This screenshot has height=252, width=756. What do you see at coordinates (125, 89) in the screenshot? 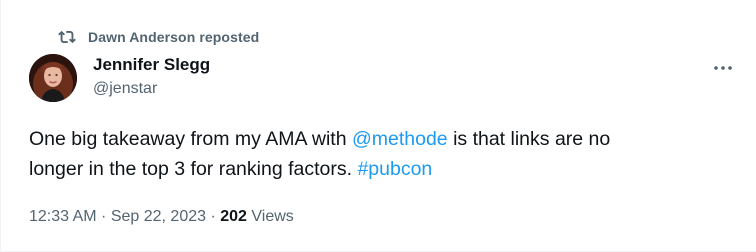
I see `author-handle: @jenstar` at bounding box center [125, 89].